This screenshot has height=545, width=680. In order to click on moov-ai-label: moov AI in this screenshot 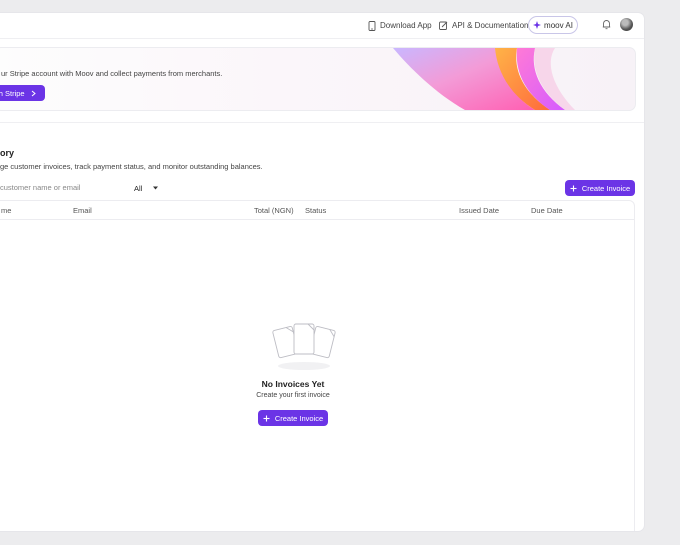, I will do `click(558, 25)`.